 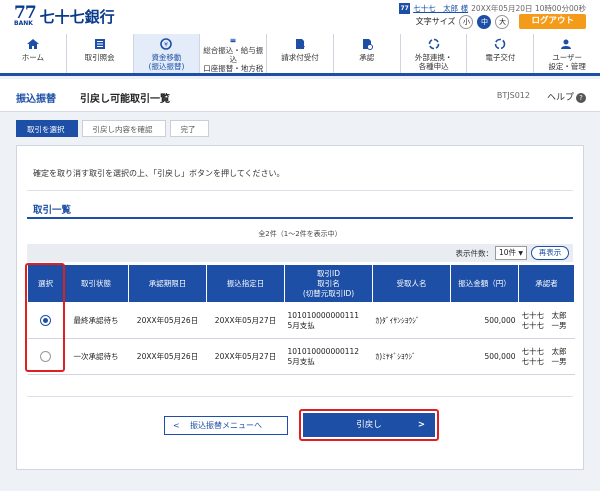 What do you see at coordinates (560, 98) in the screenshot?
I see `help-label: ヘルプ` at bounding box center [560, 98].